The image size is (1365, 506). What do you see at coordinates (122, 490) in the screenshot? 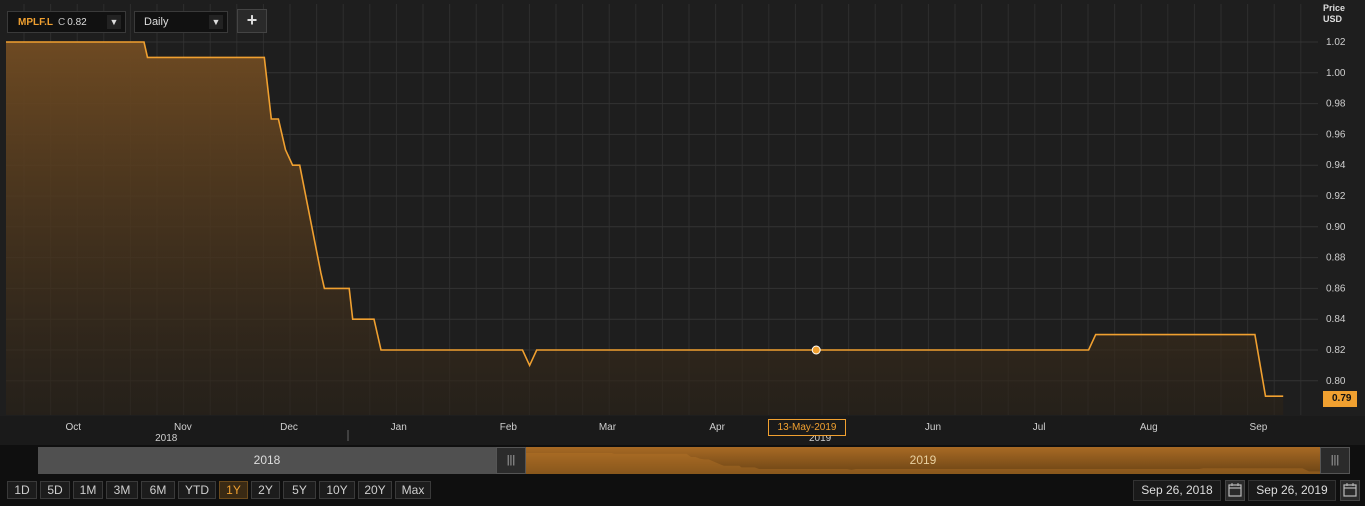
I see `range-button-3m: 3M` at bounding box center [122, 490].